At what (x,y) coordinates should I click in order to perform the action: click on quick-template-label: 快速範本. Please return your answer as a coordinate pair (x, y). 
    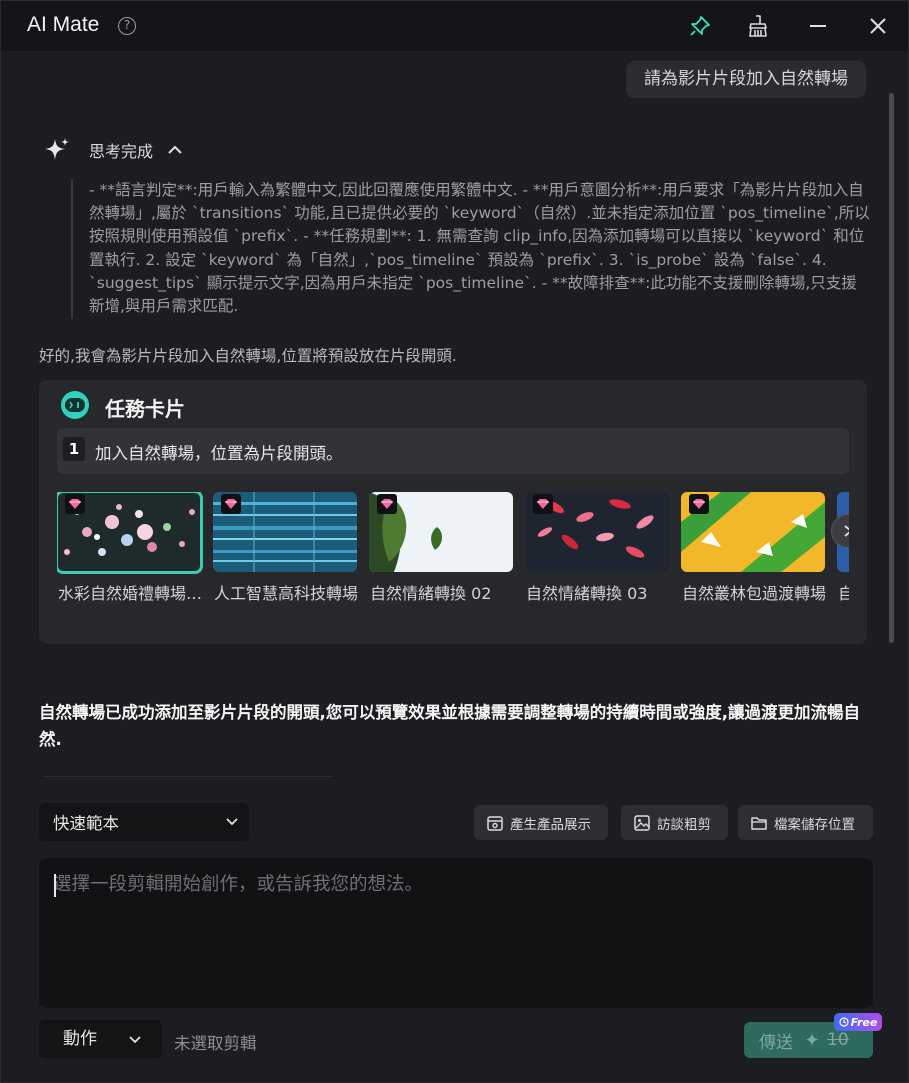
    Looking at the image, I should click on (86, 823).